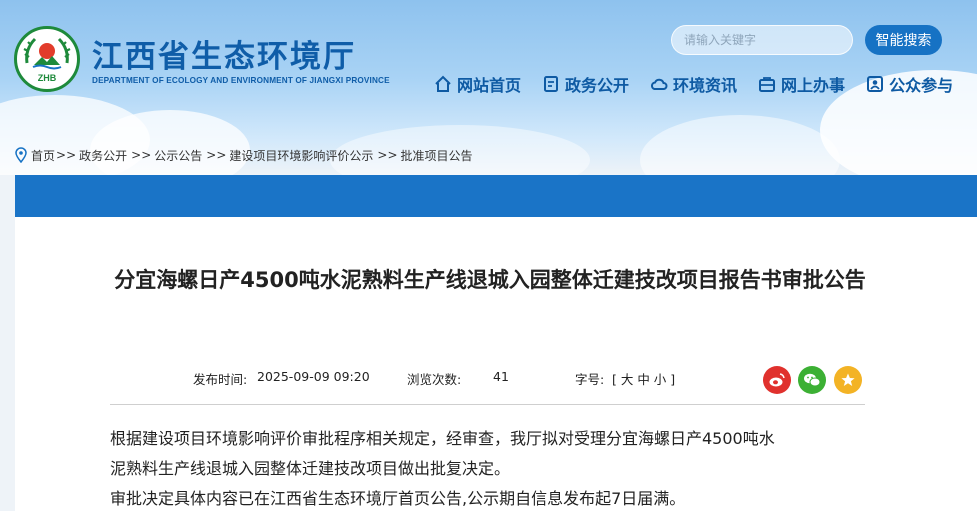  What do you see at coordinates (437, 155) in the screenshot?
I see `breadcrumb-approved-projects: 批准项目公告` at bounding box center [437, 155].